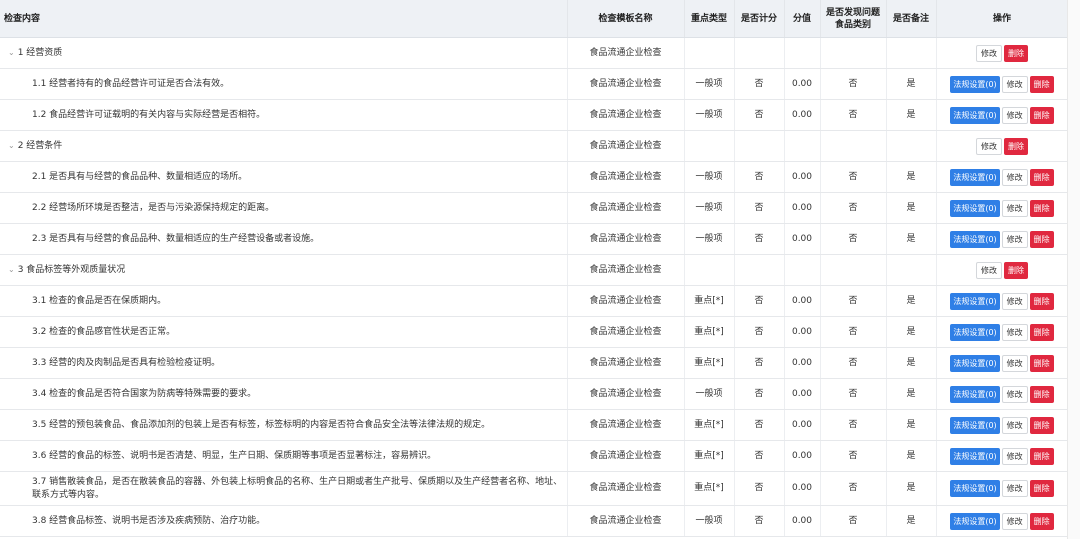  I want to click on content-cell: 1.2 食品经营许可证载明的有关内容与实际经营是否相符。, so click(284, 115).